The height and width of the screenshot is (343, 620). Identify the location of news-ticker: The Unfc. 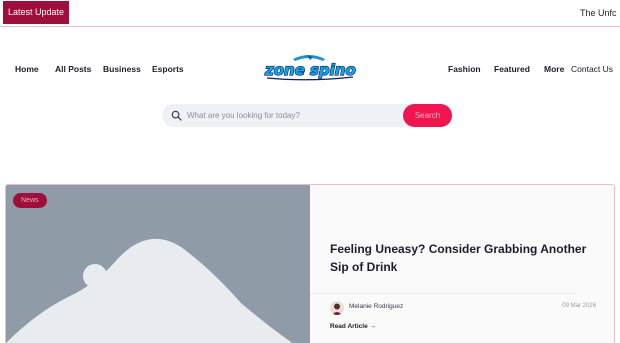
(600, 13).